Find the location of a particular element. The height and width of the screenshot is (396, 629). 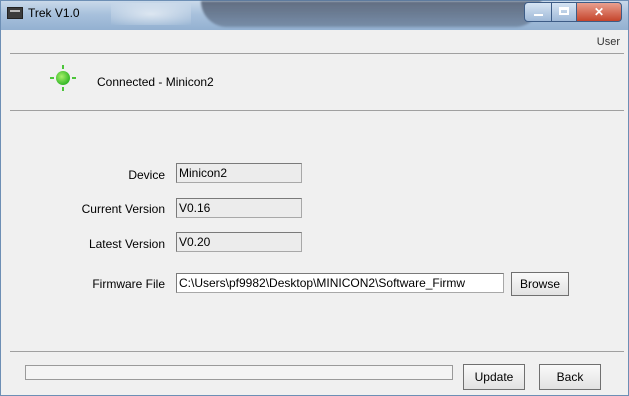

title-bar: Trek V1.0 ✕ is located at coordinates (314, 15).